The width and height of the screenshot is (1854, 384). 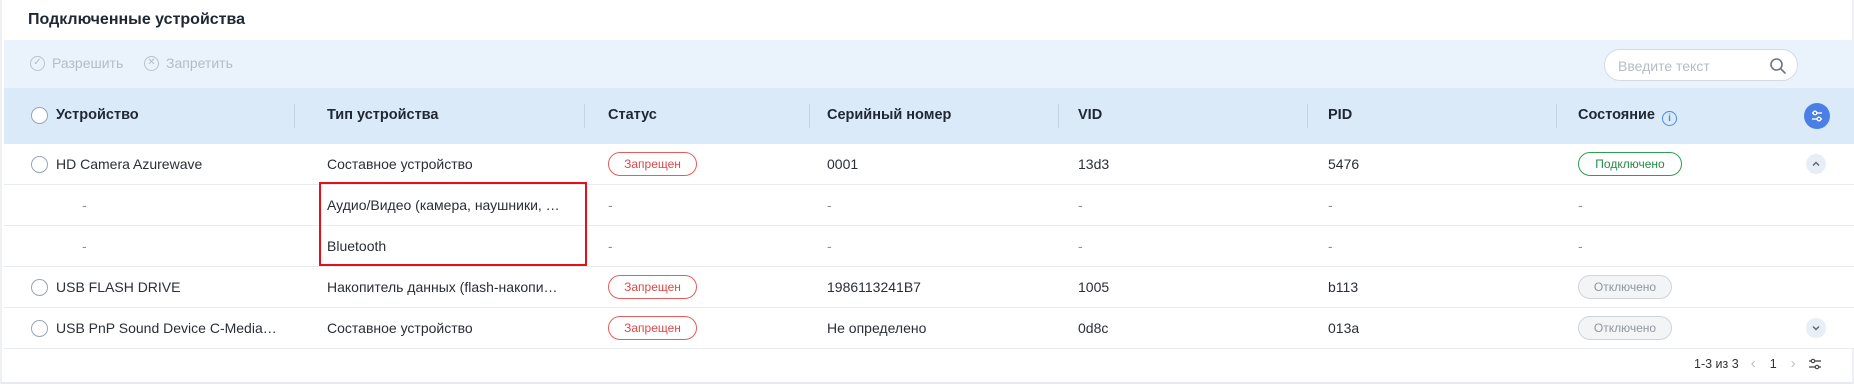 I want to click on cell-serial: 0001, so click(x=843, y=164).